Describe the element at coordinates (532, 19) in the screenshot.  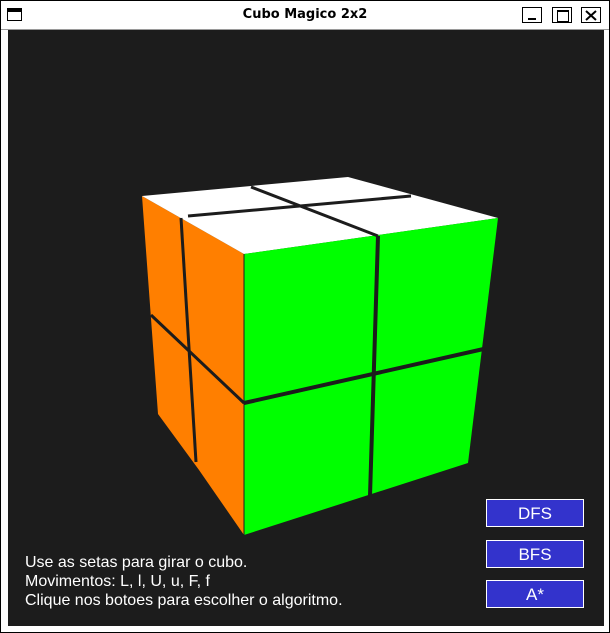
I see `minimize-icon` at that location.